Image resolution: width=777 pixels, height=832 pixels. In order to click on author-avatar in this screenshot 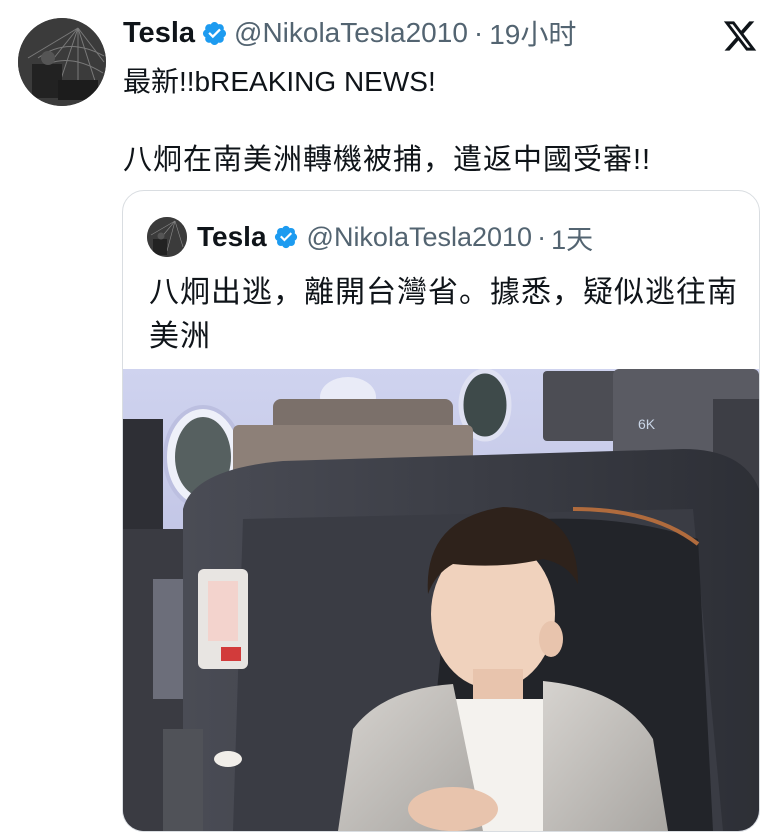, I will do `click(62, 62)`.